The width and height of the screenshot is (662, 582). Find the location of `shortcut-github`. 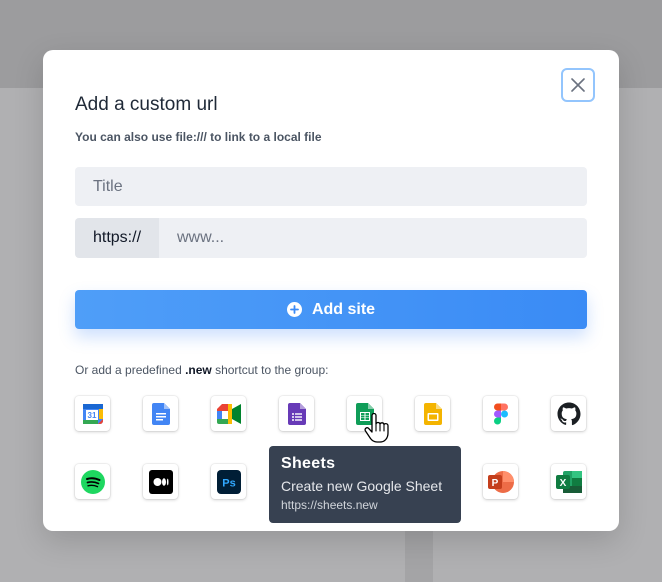

shortcut-github is located at coordinates (568, 413).